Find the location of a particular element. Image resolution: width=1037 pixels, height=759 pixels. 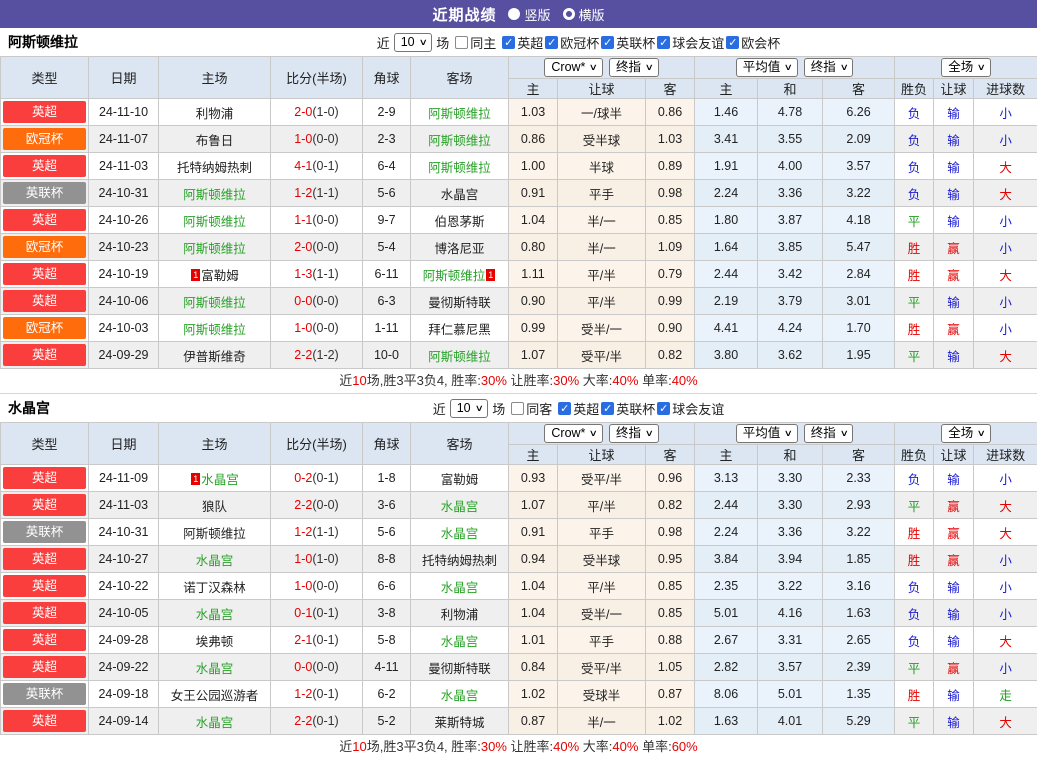

odds-away: 0.82 is located at coordinates (670, 505).